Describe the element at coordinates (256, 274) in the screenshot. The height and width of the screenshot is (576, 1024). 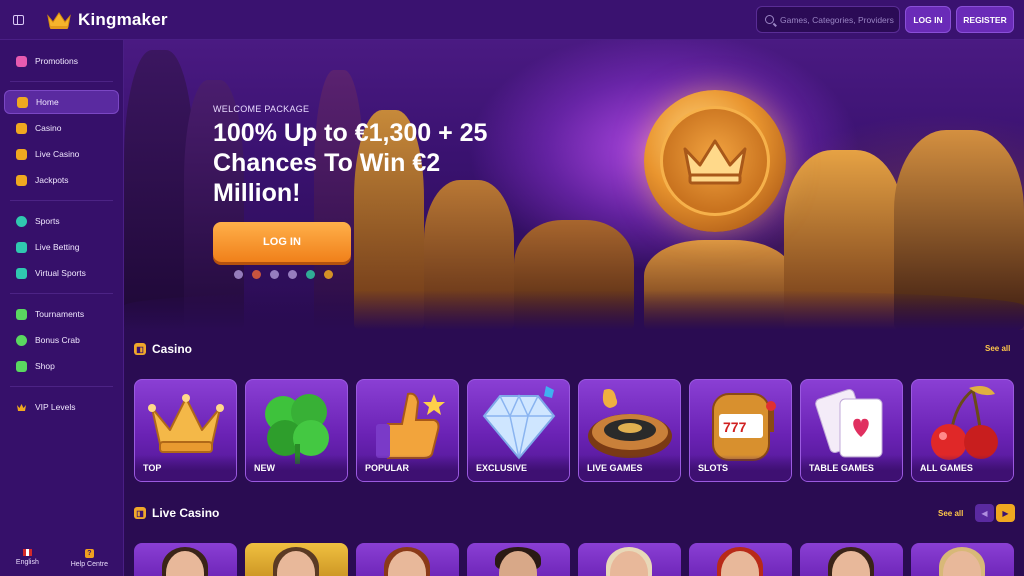
I see `mastercard-icon` at that location.